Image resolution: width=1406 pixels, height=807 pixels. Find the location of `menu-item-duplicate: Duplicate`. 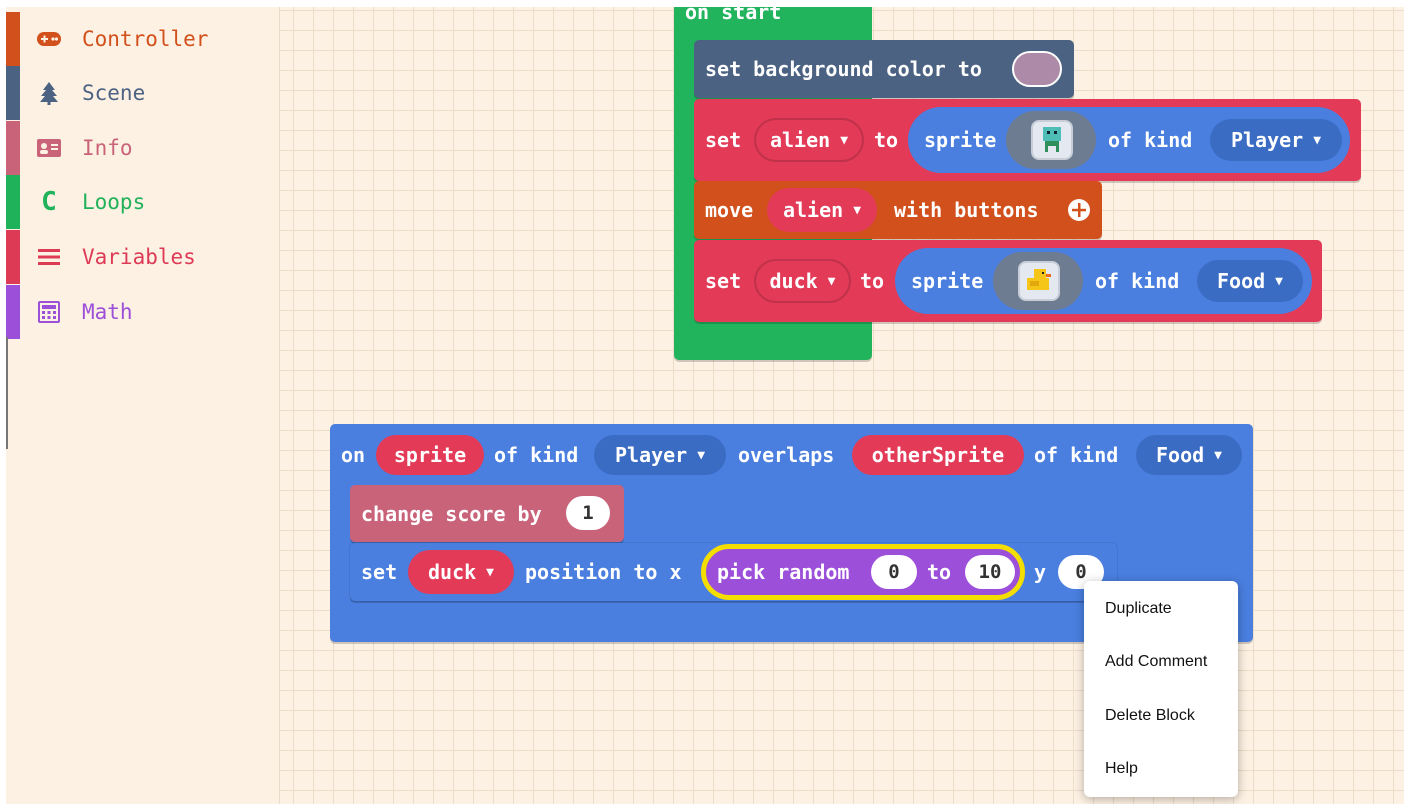

menu-item-duplicate: Duplicate is located at coordinates (1138, 609).